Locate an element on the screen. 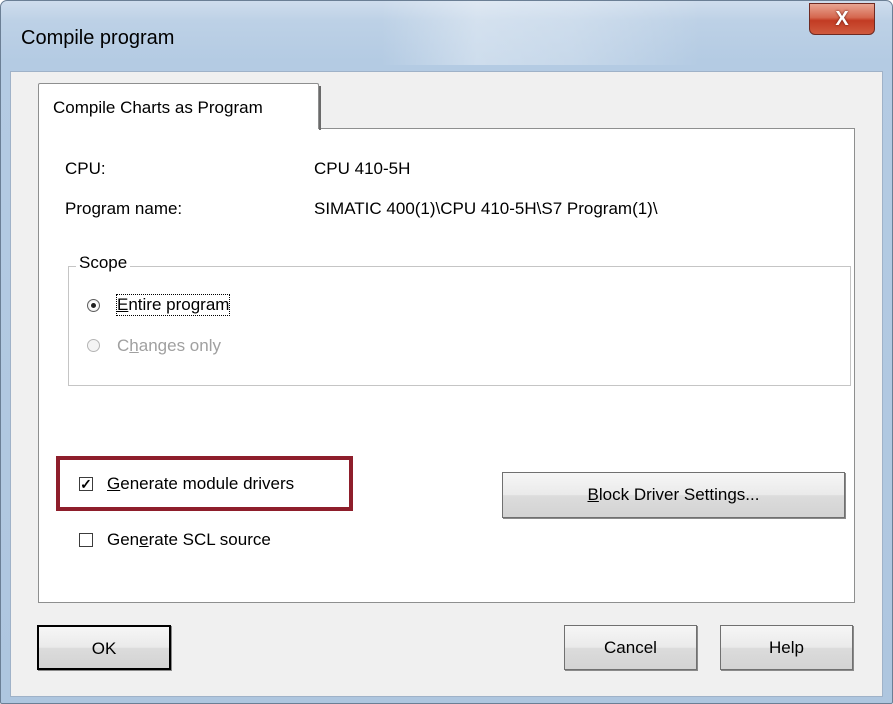 Image resolution: width=893 pixels, height=704 pixels. close-button: X is located at coordinates (842, 19).